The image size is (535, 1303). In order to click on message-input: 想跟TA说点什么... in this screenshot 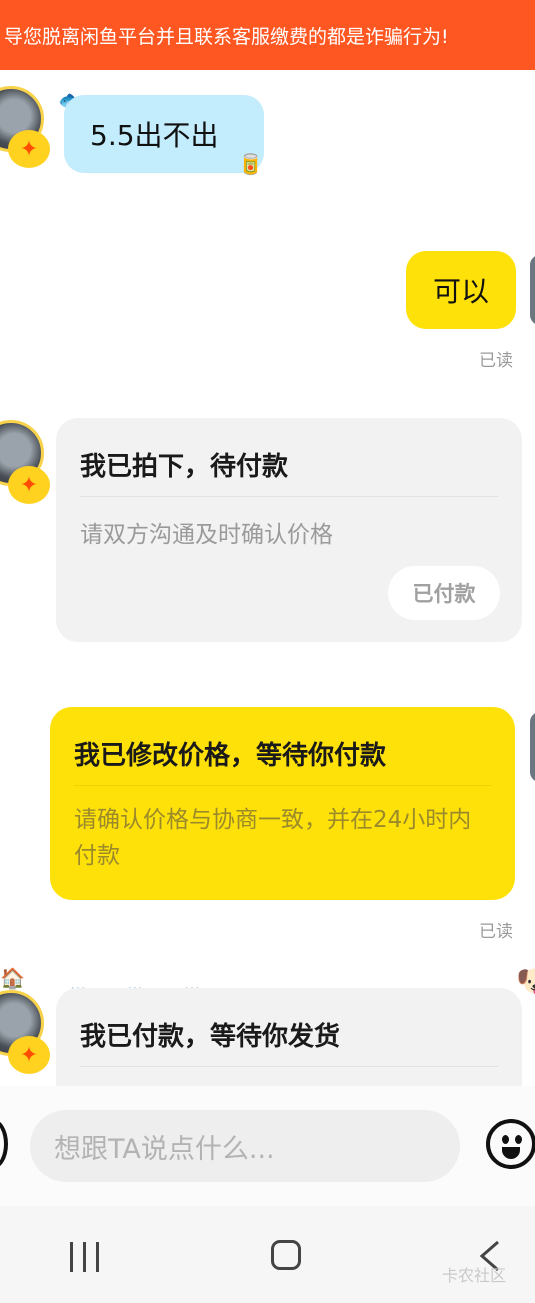, I will do `click(245, 1146)`.